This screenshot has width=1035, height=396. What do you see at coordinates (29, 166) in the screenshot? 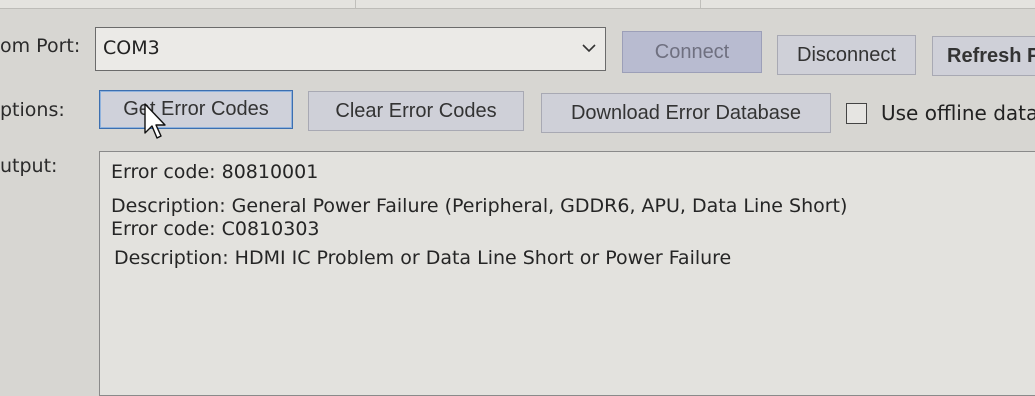
I see `output-label: utput:` at bounding box center [29, 166].